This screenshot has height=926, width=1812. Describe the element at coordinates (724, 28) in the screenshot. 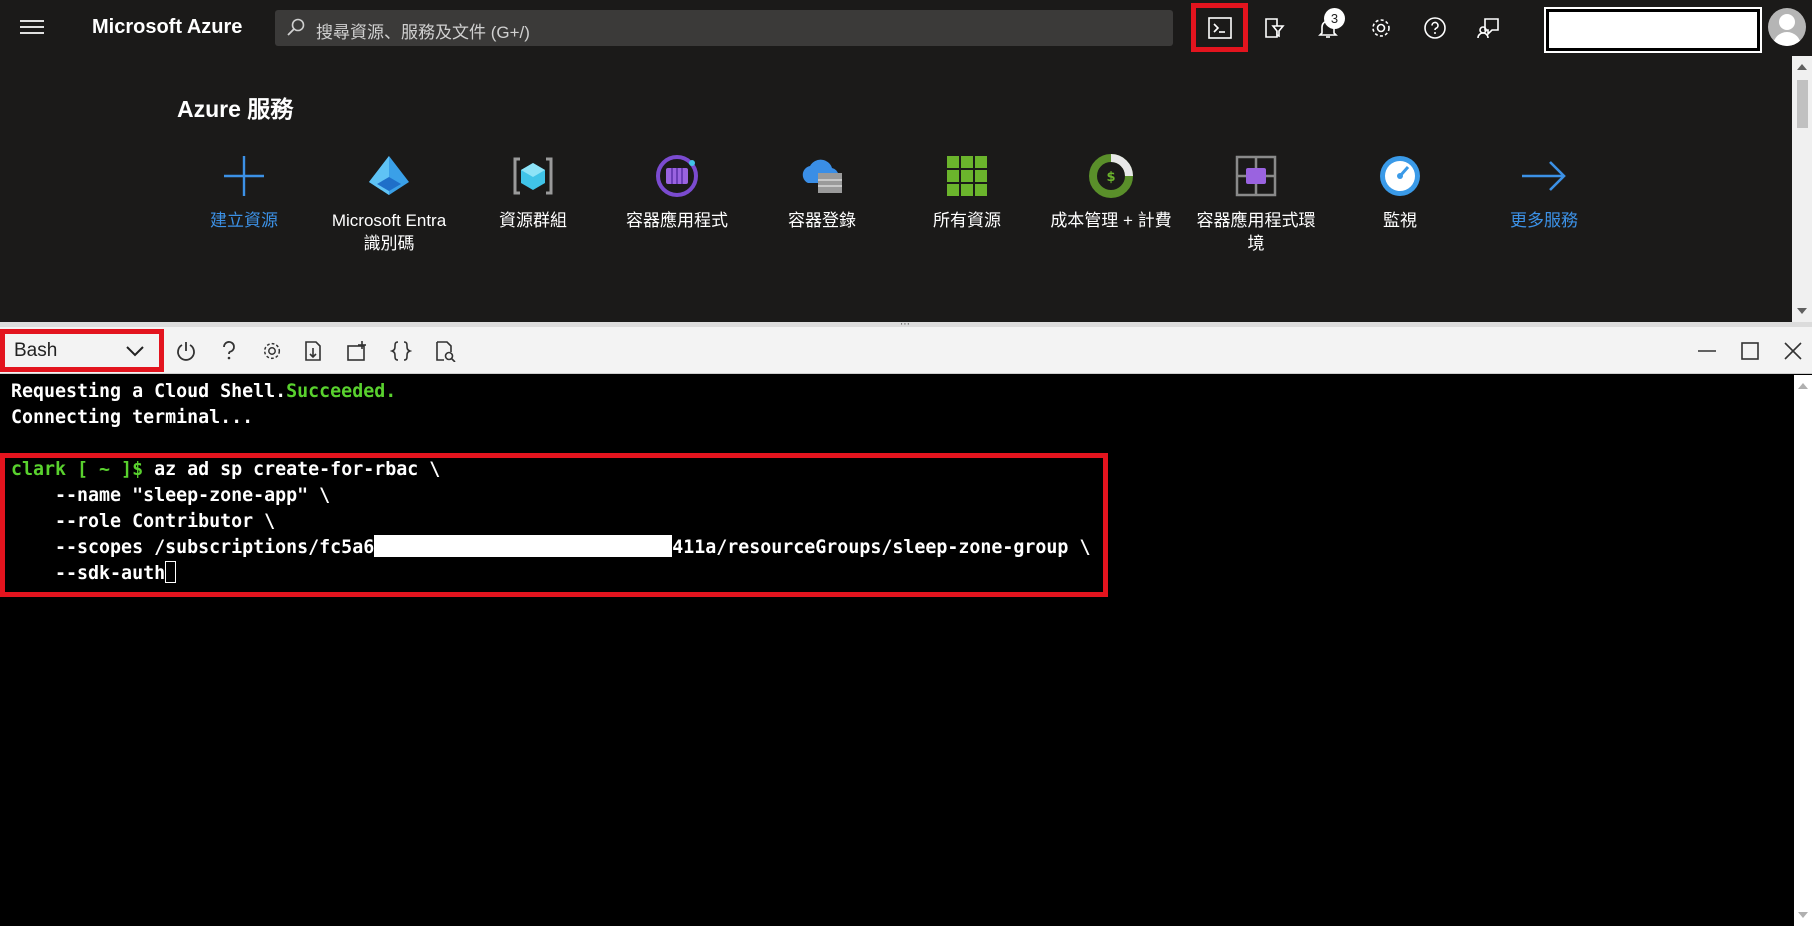

I see `search-input: 搜尋資源、服務及文件 (G+/)` at that location.